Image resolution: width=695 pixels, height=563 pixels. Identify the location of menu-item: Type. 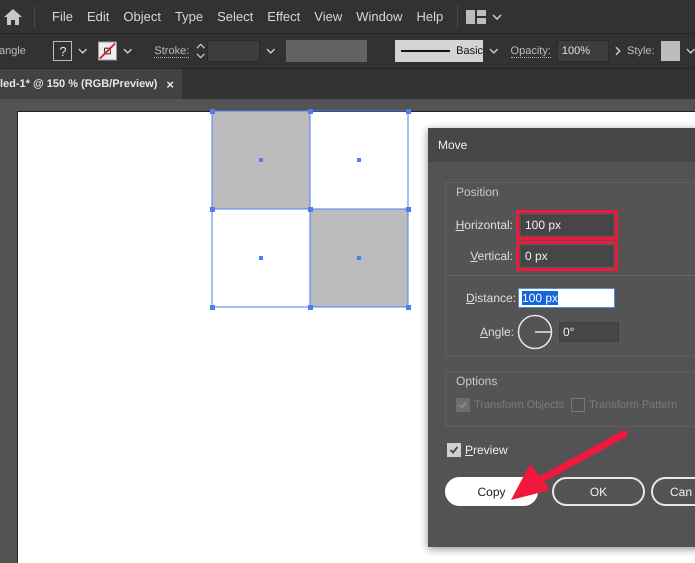
(189, 16).